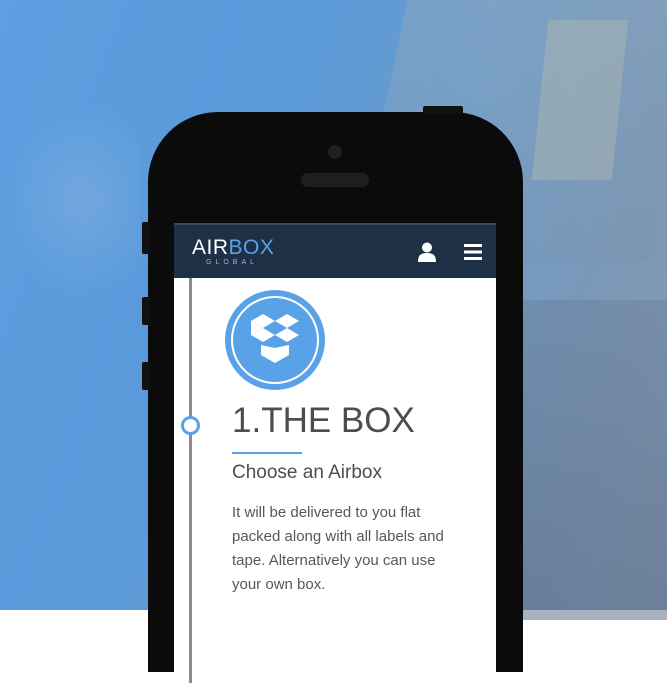  I want to click on navbar: AIRBOX GLOBAL, so click(335, 250).